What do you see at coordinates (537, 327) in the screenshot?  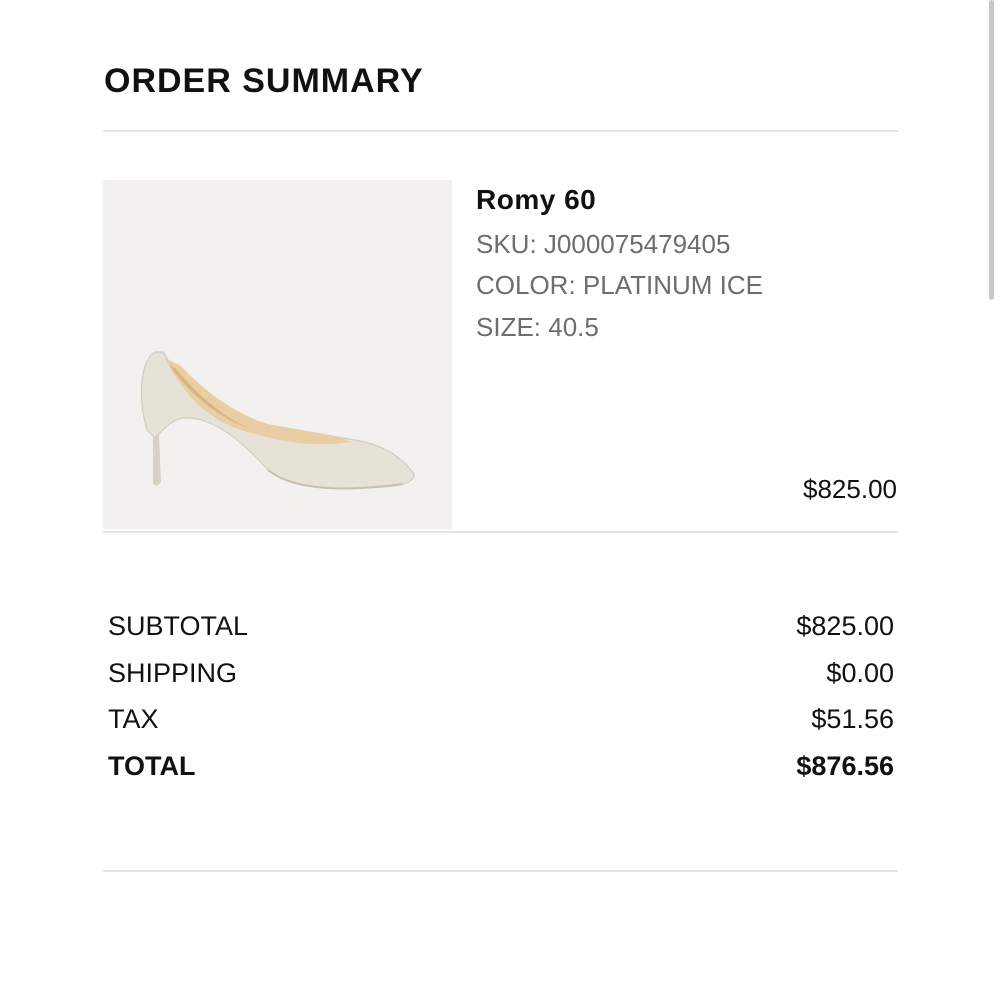 I see `product-size: SIZE: 40.5` at bounding box center [537, 327].